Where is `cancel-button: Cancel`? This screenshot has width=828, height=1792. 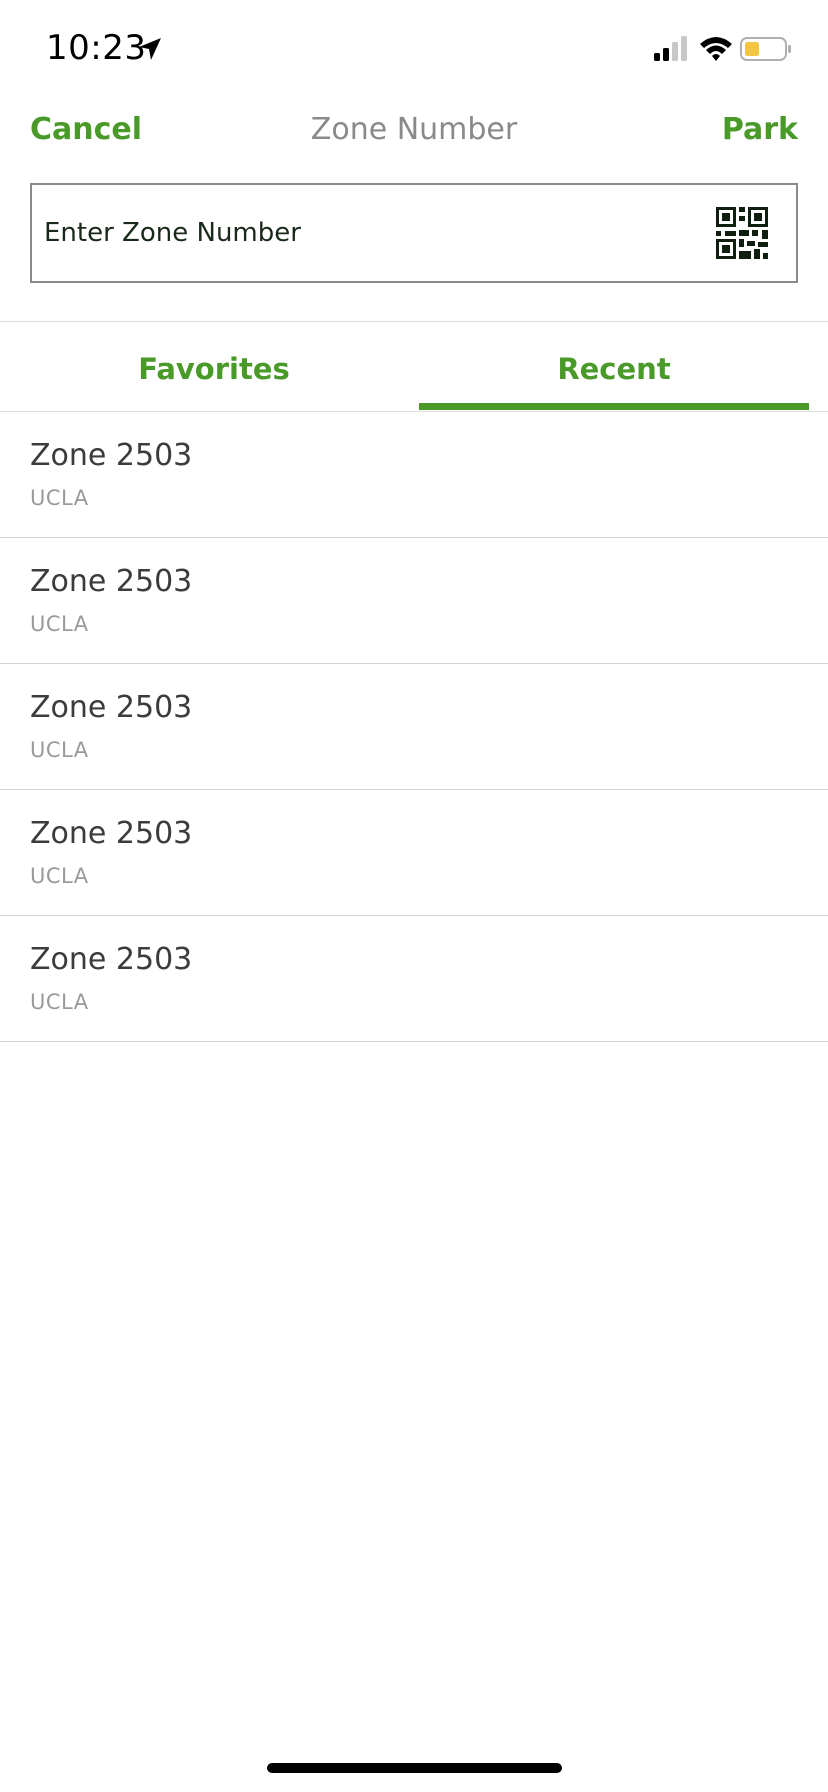 cancel-button: Cancel is located at coordinates (86, 129).